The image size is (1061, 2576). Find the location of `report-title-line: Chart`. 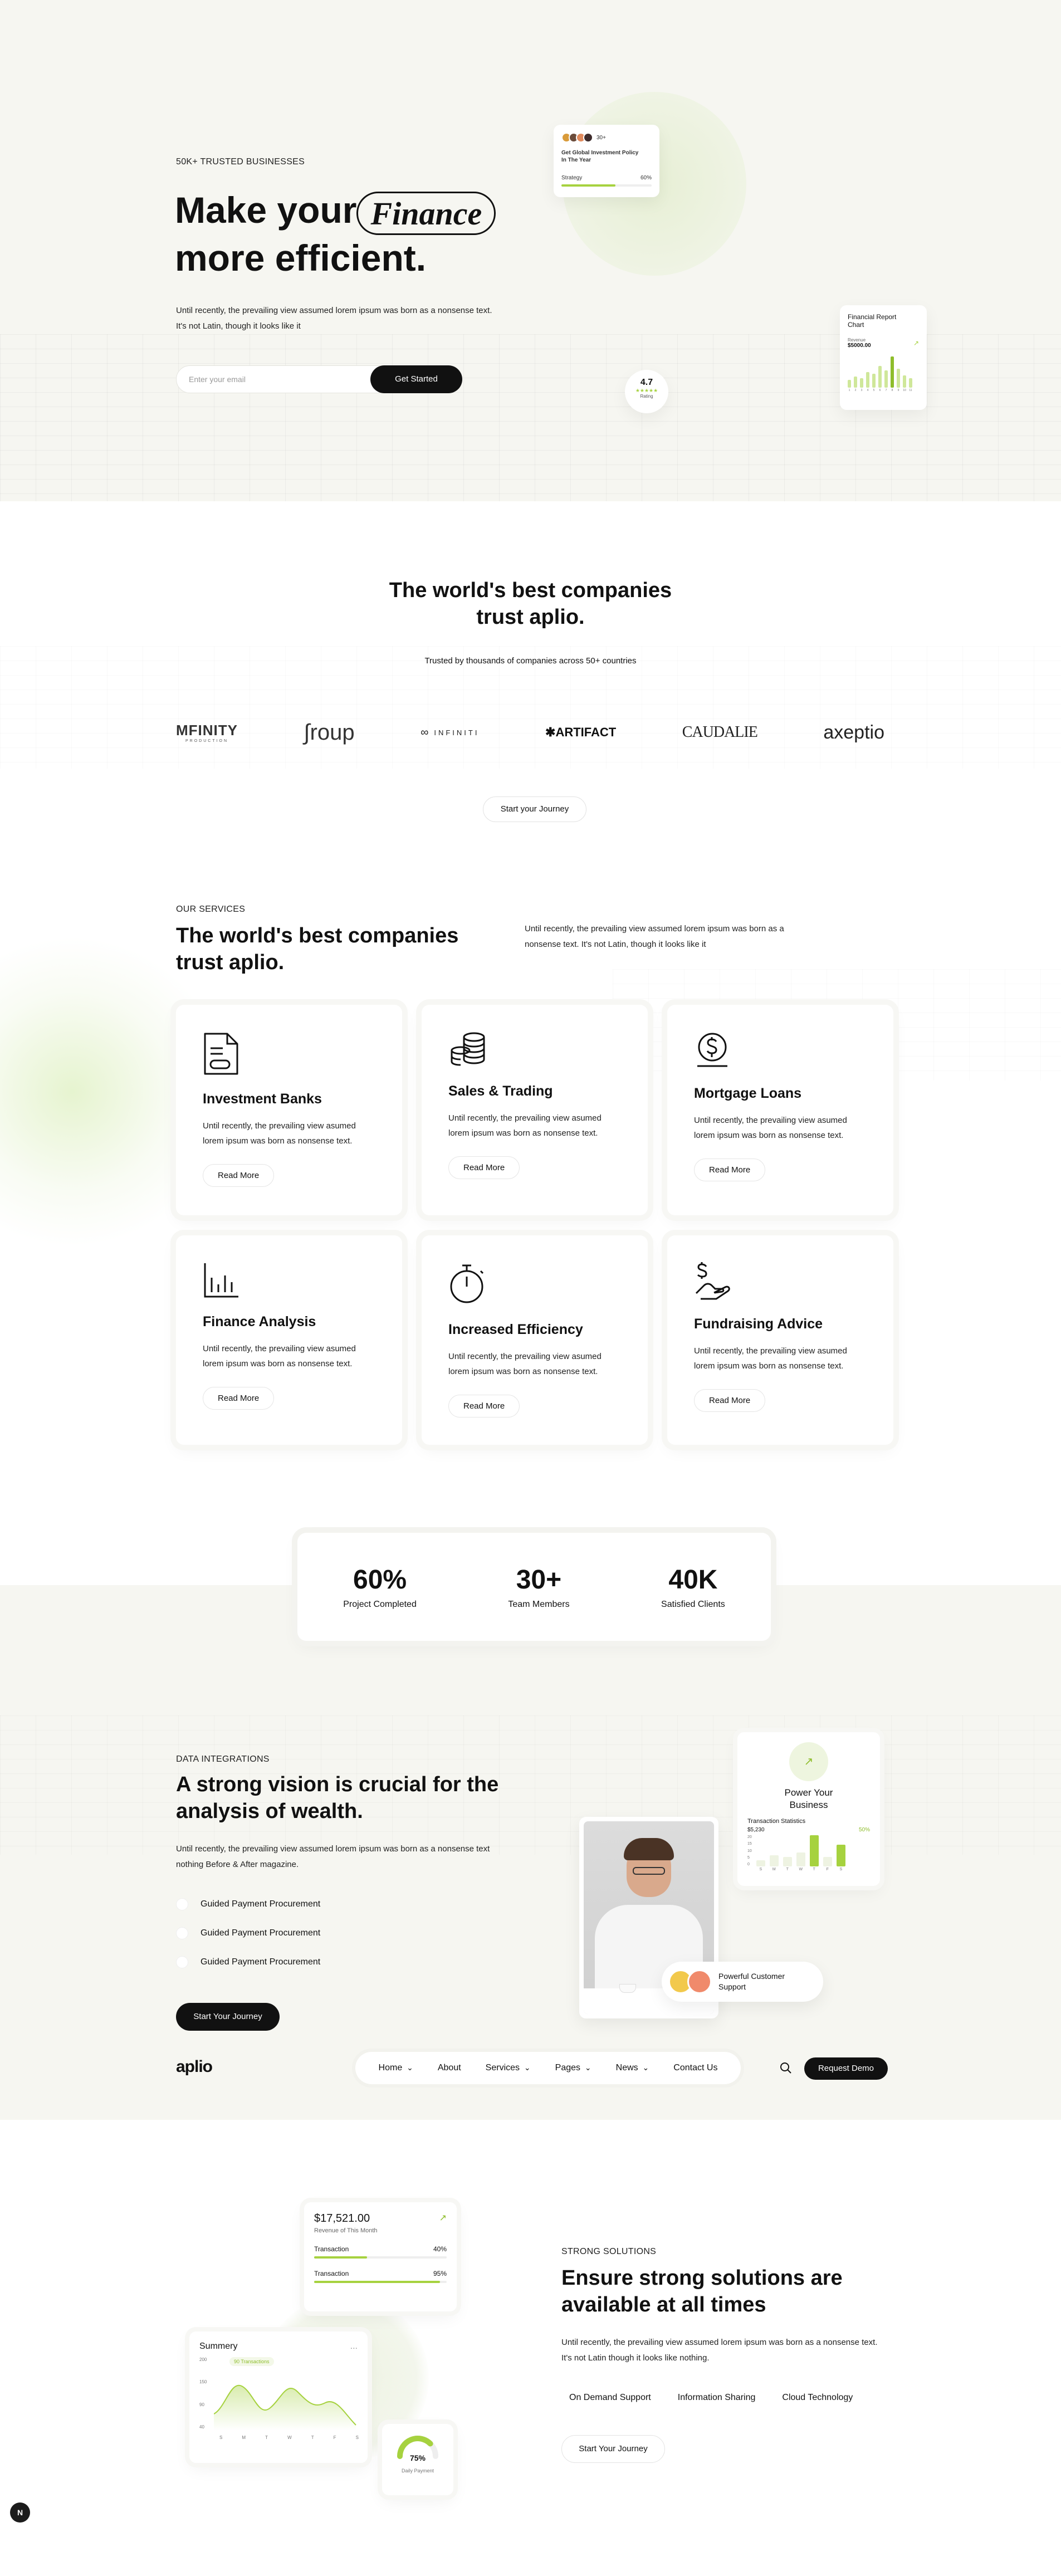

report-title-line: Chart is located at coordinates (856, 325).